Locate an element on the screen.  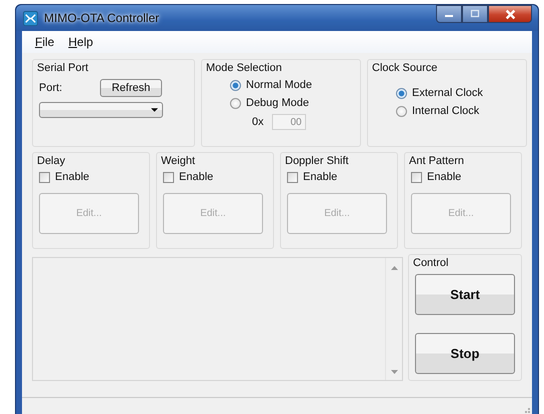
group-title: Serial Port is located at coordinates (63, 68).